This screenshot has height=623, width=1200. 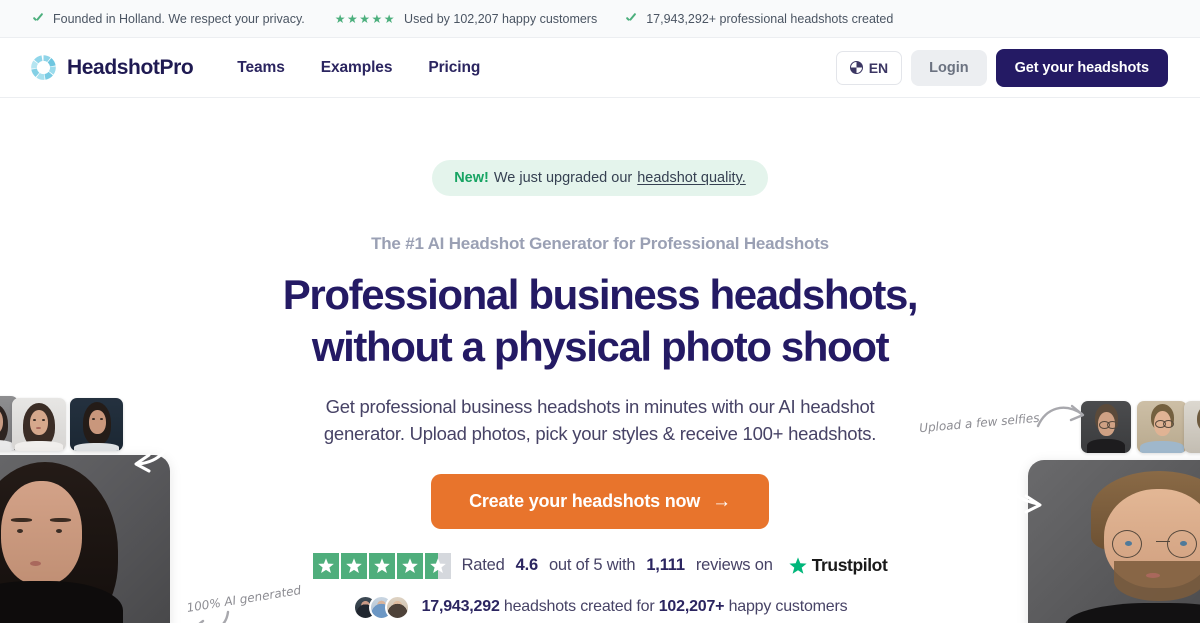 What do you see at coordinates (527, 565) in the screenshot?
I see `rating-score: 4.6` at bounding box center [527, 565].